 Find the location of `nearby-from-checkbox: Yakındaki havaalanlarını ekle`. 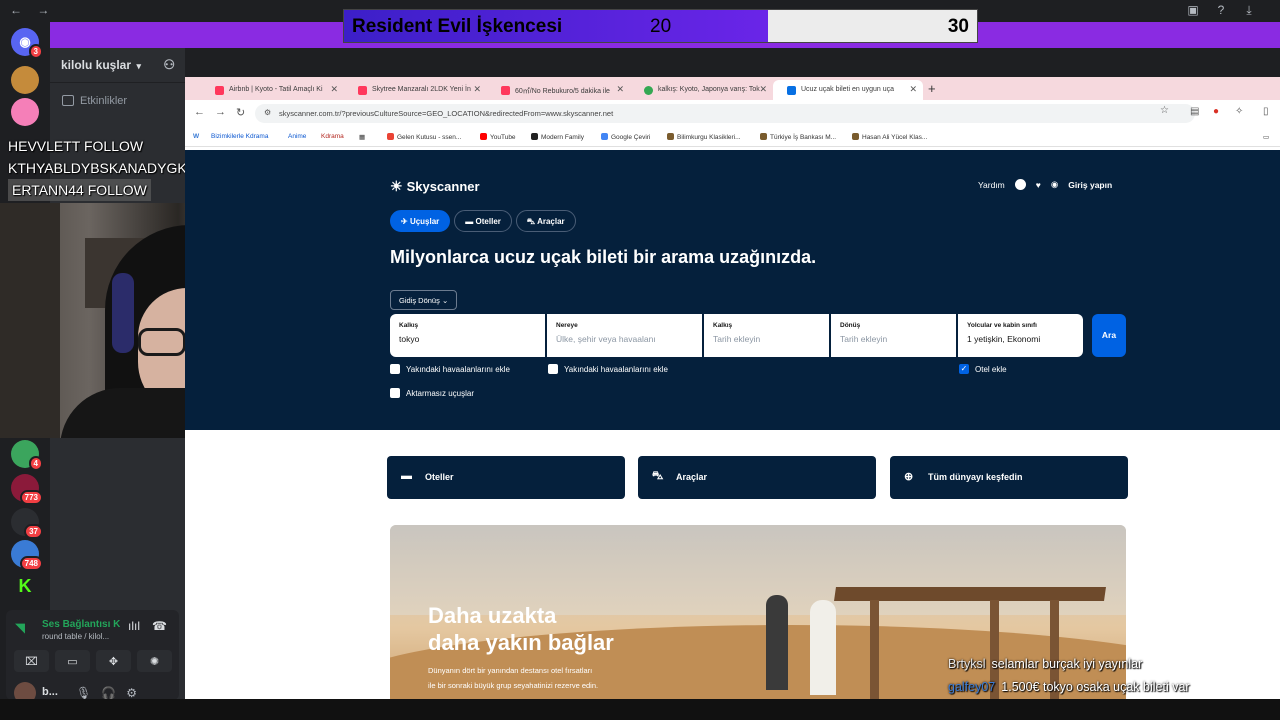

nearby-from-checkbox: Yakındaki havaalanlarını ekle is located at coordinates (450, 369).